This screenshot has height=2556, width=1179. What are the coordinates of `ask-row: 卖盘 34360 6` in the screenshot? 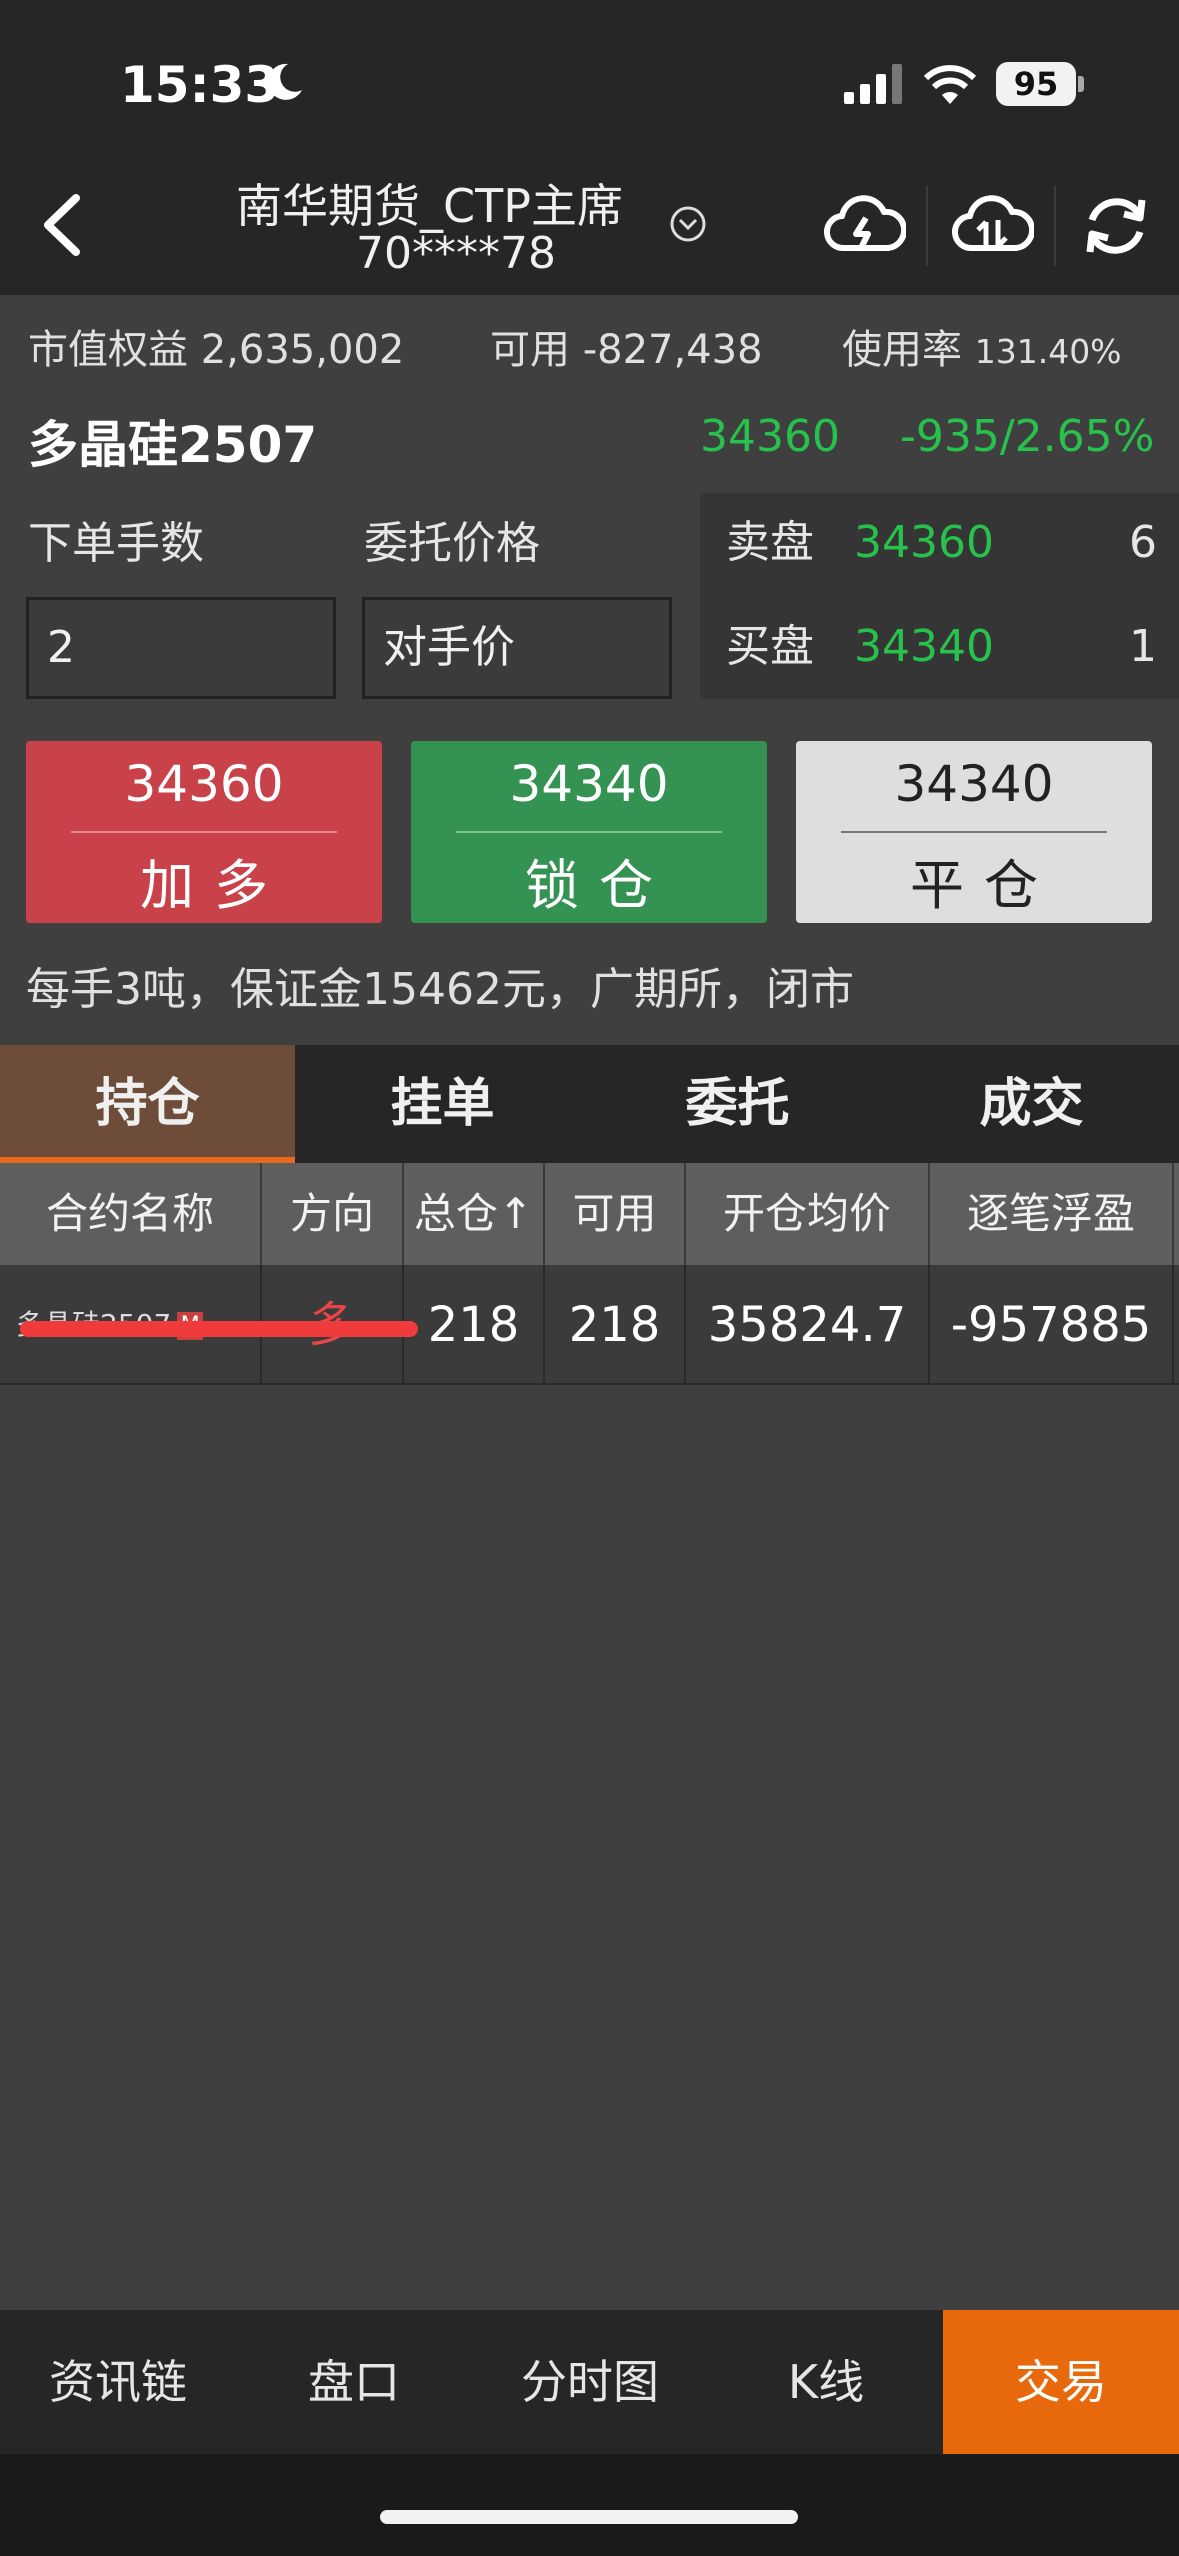 It's located at (939, 543).